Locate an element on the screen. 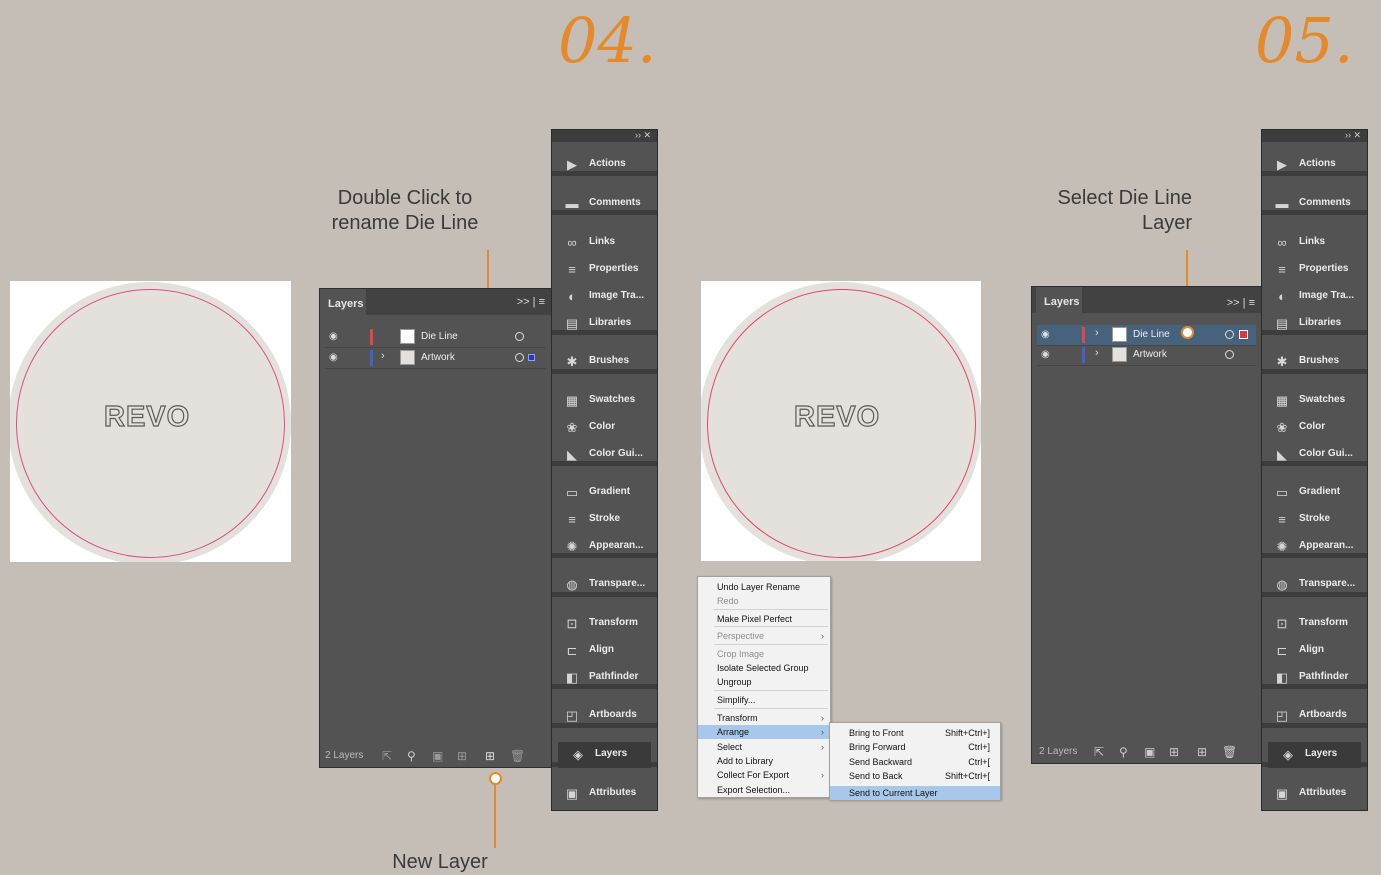  layer-count: 2 Layers is located at coordinates (1058, 751).